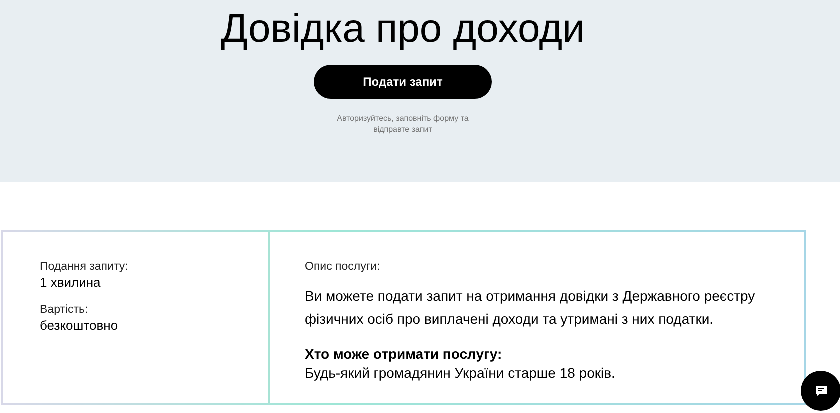  Describe the element at coordinates (403, 124) in the screenshot. I see `hint-text: Авторизуйтесь, заповніть форму та відправте запит` at that location.